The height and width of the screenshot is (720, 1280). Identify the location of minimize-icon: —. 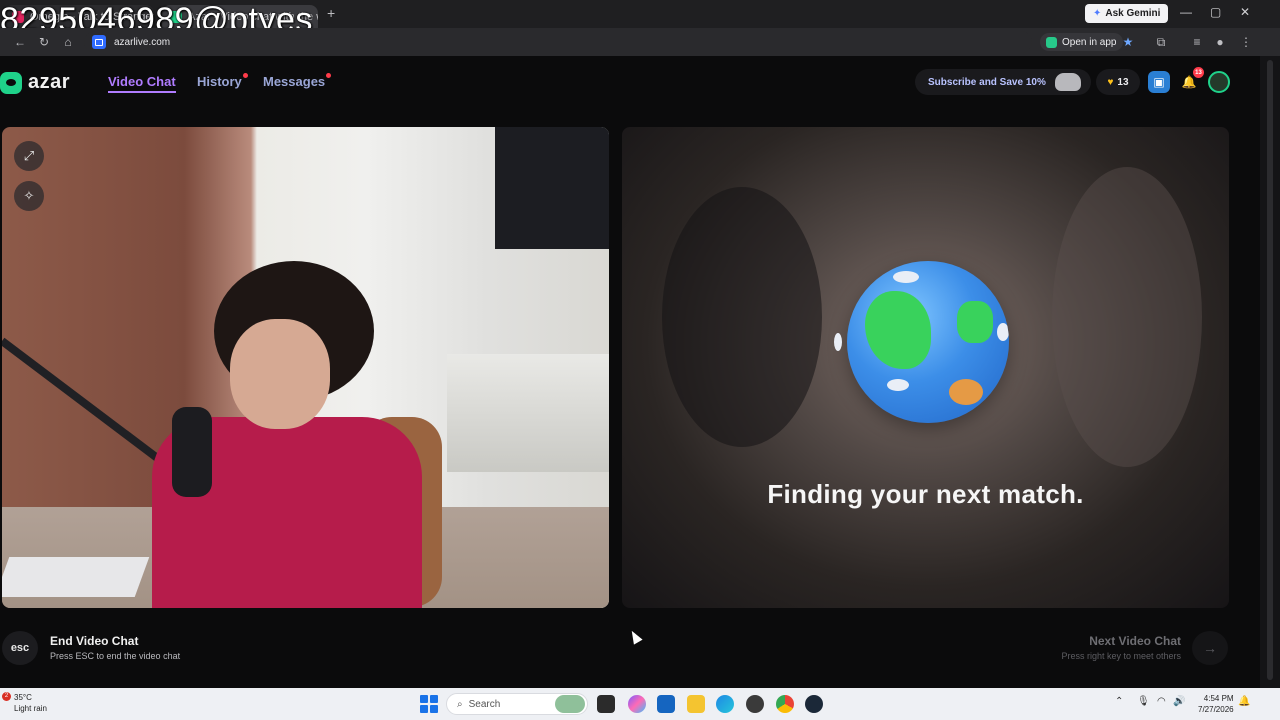
(1186, 12).